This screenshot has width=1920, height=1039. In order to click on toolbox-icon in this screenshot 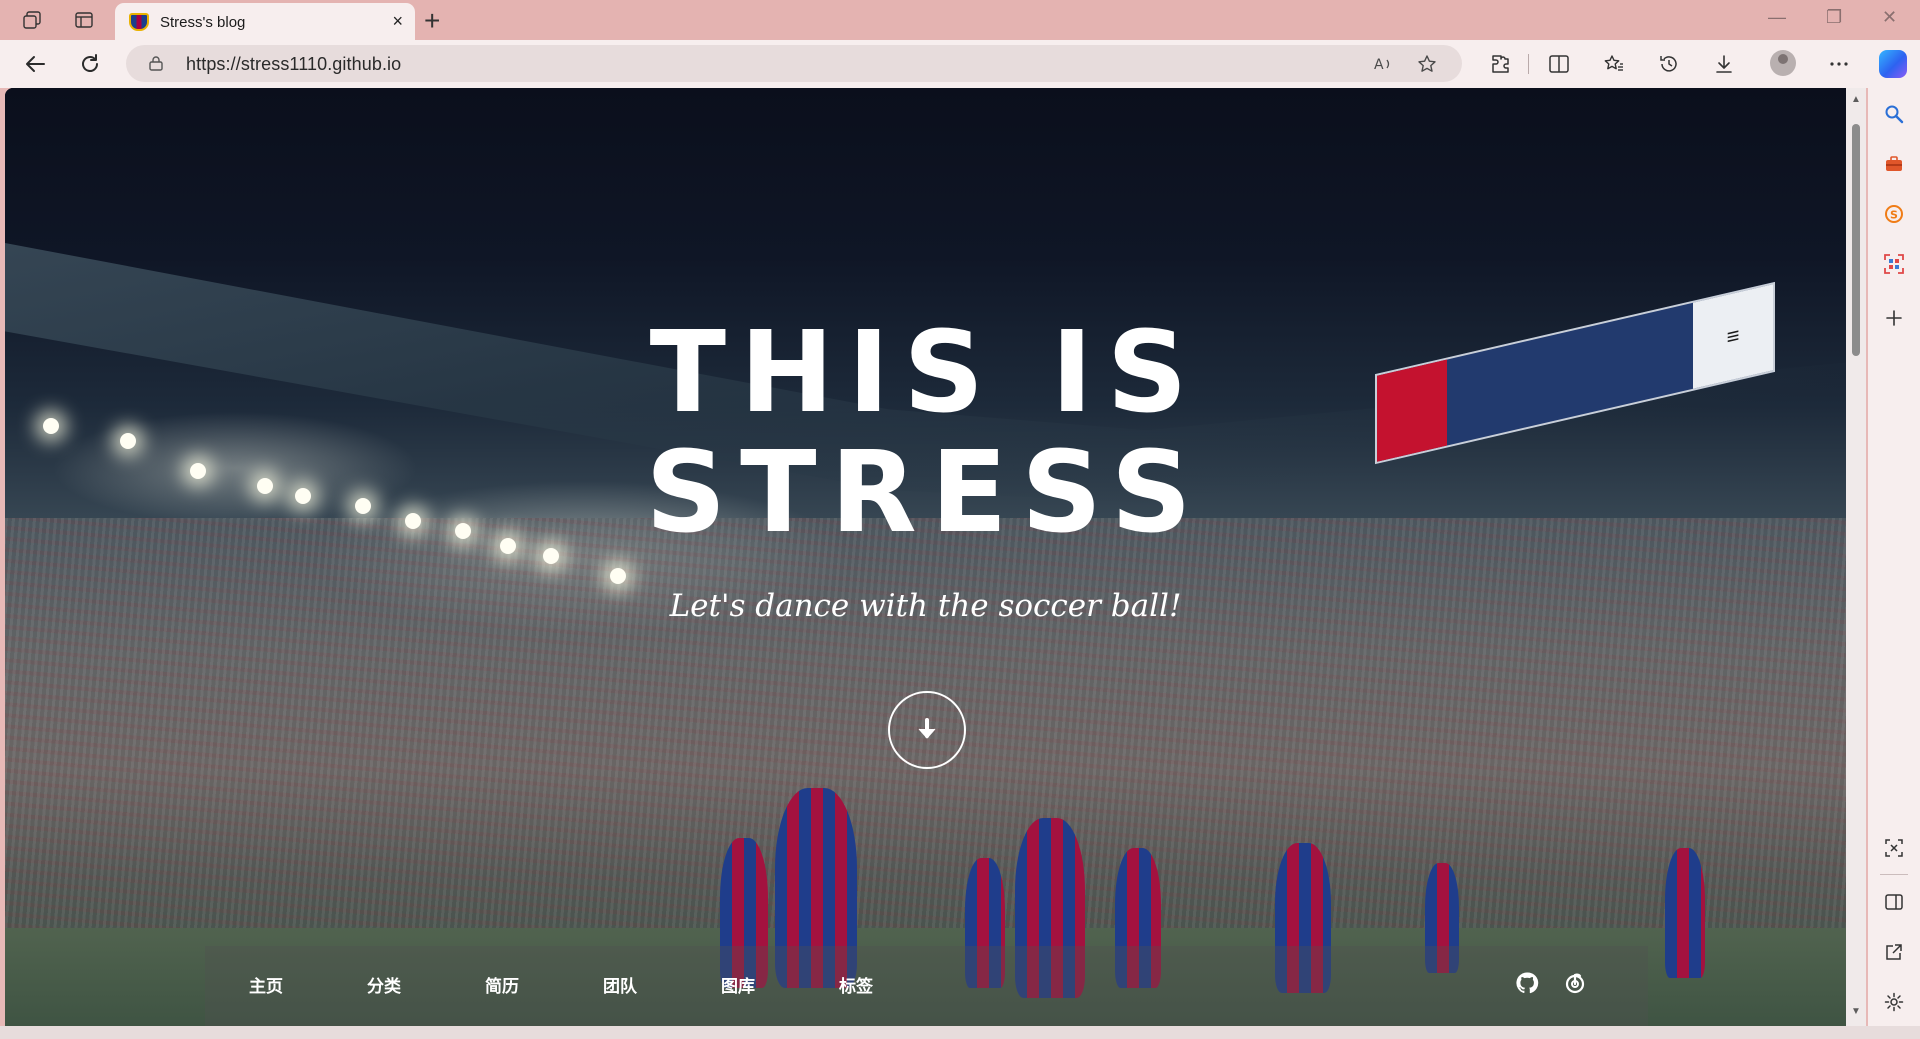, I will do `click(1894, 164)`.